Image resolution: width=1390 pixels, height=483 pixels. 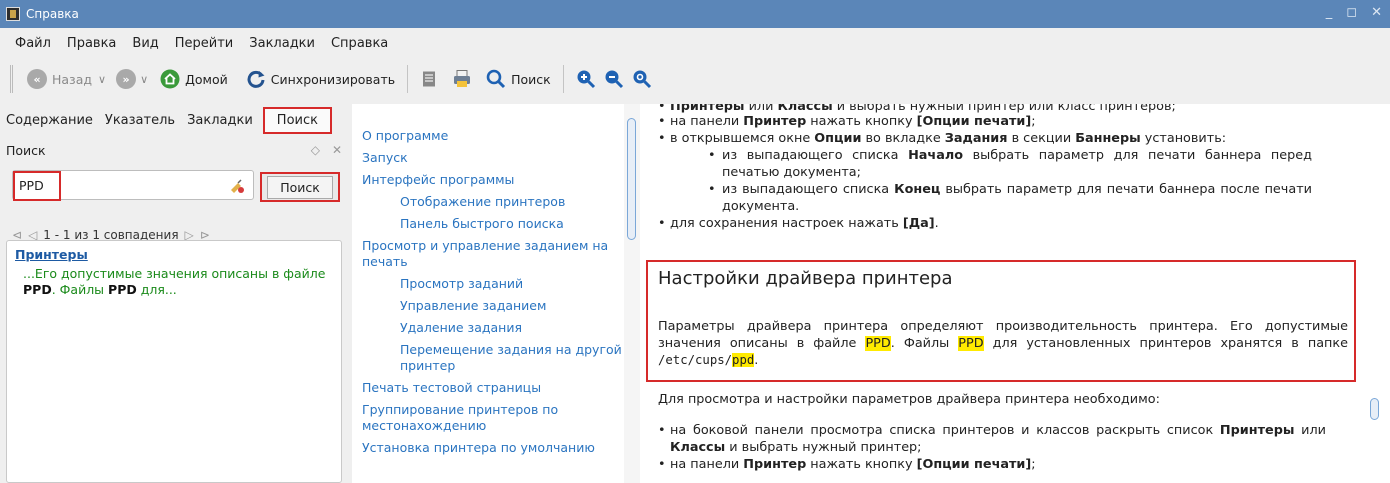 I want to click on zoom-reset-button, so click(x=642, y=79).